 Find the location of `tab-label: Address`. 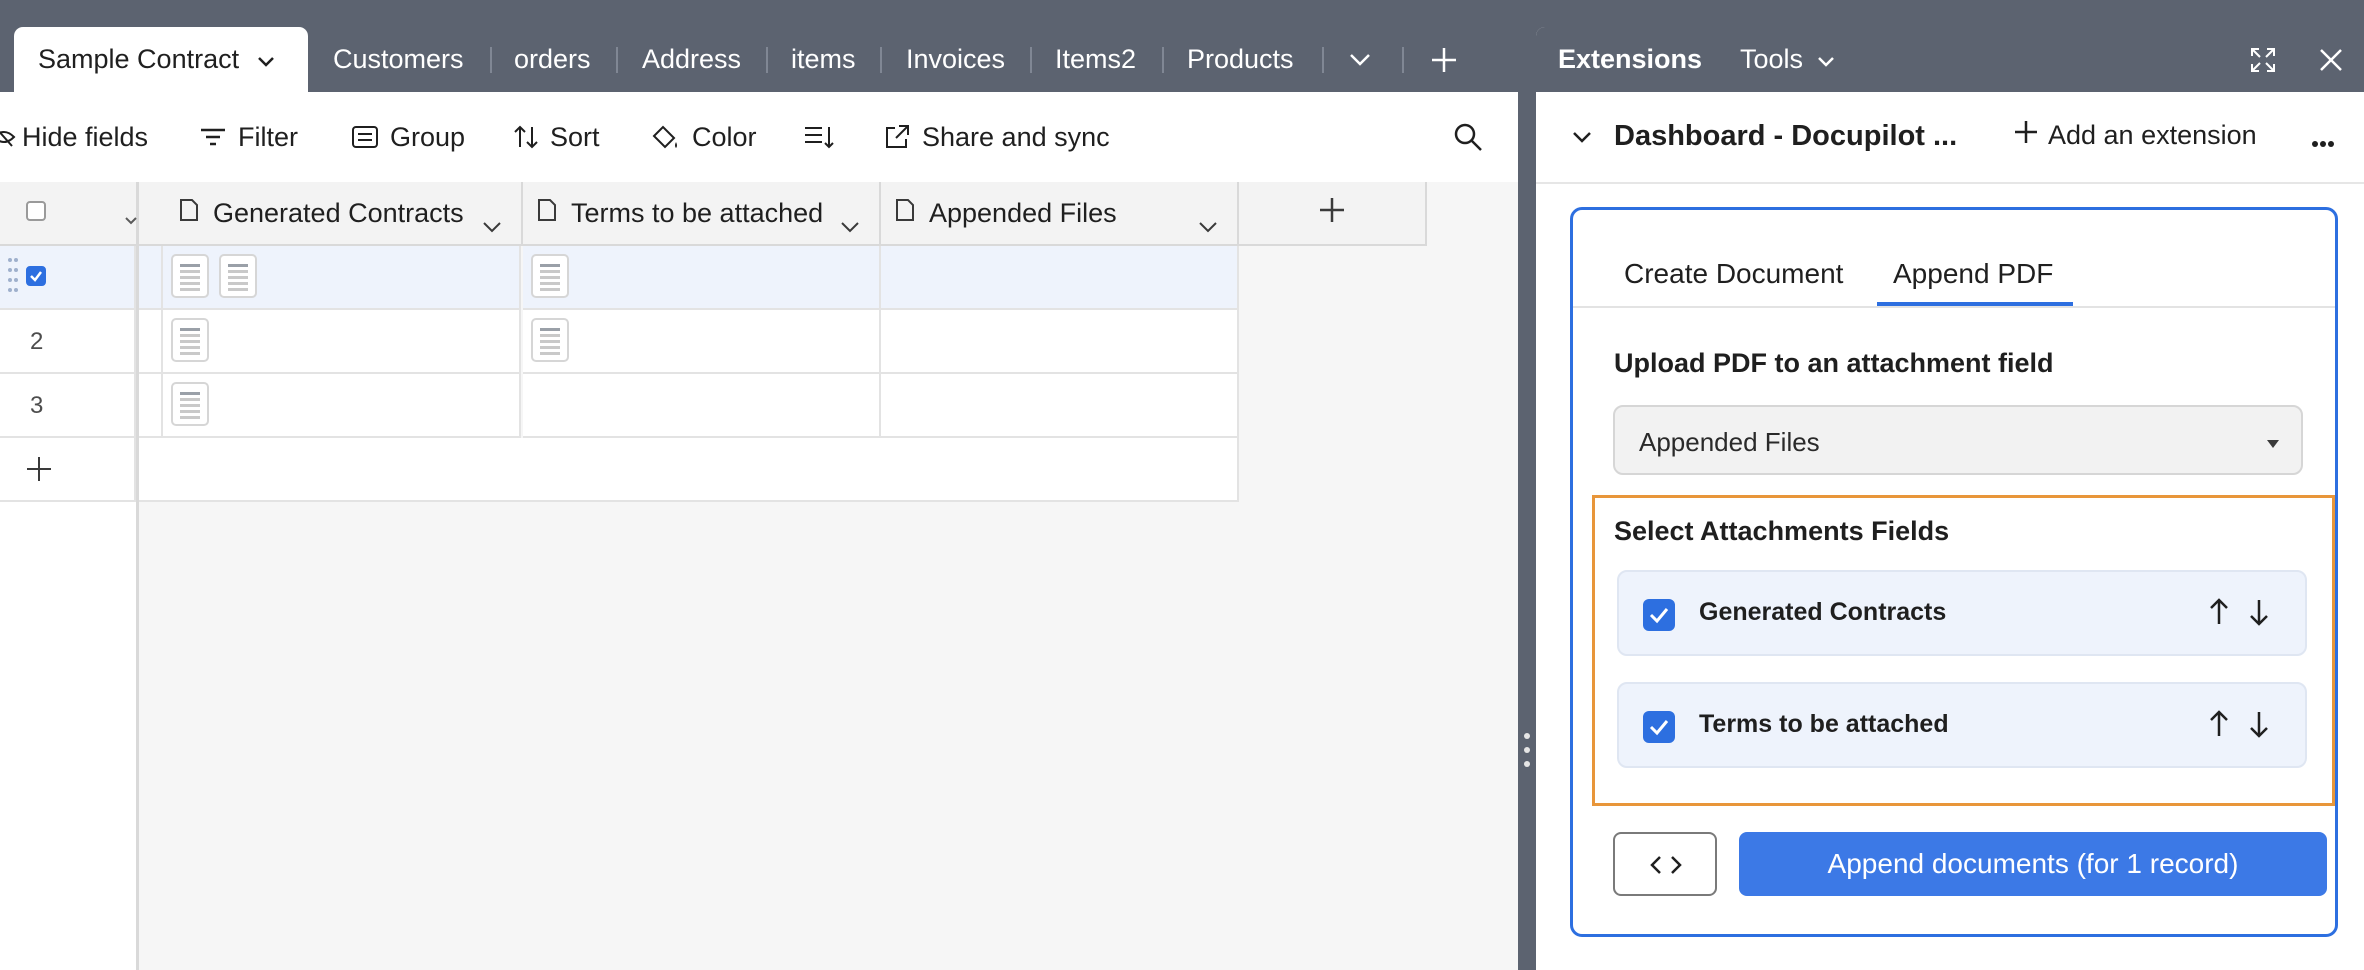

tab-label: Address is located at coordinates (692, 59).